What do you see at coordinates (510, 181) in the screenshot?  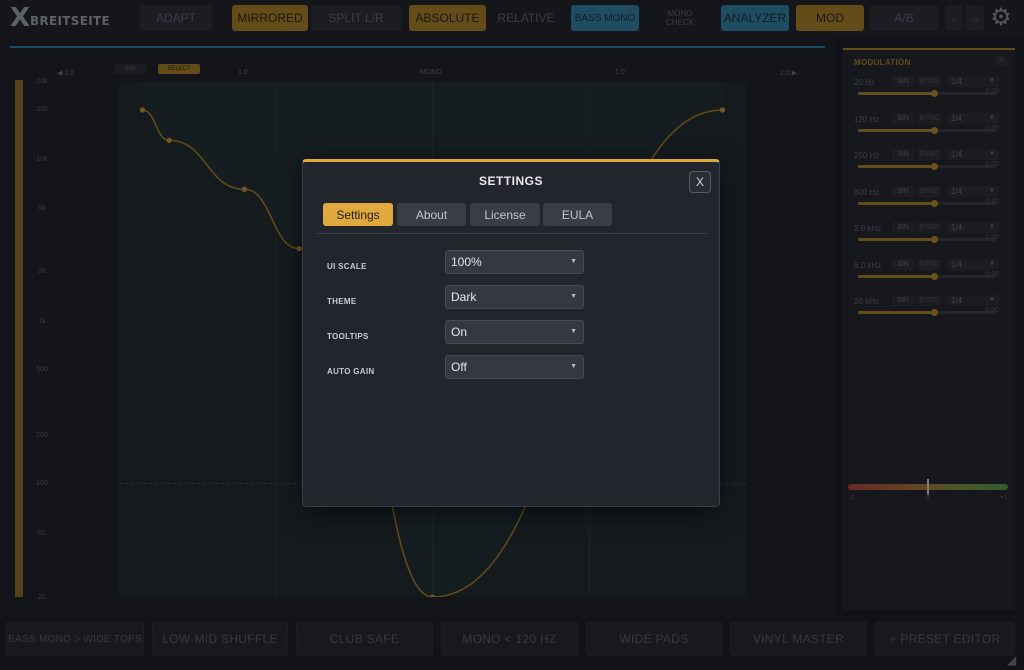 I see `settings-title: SETTINGS` at bounding box center [510, 181].